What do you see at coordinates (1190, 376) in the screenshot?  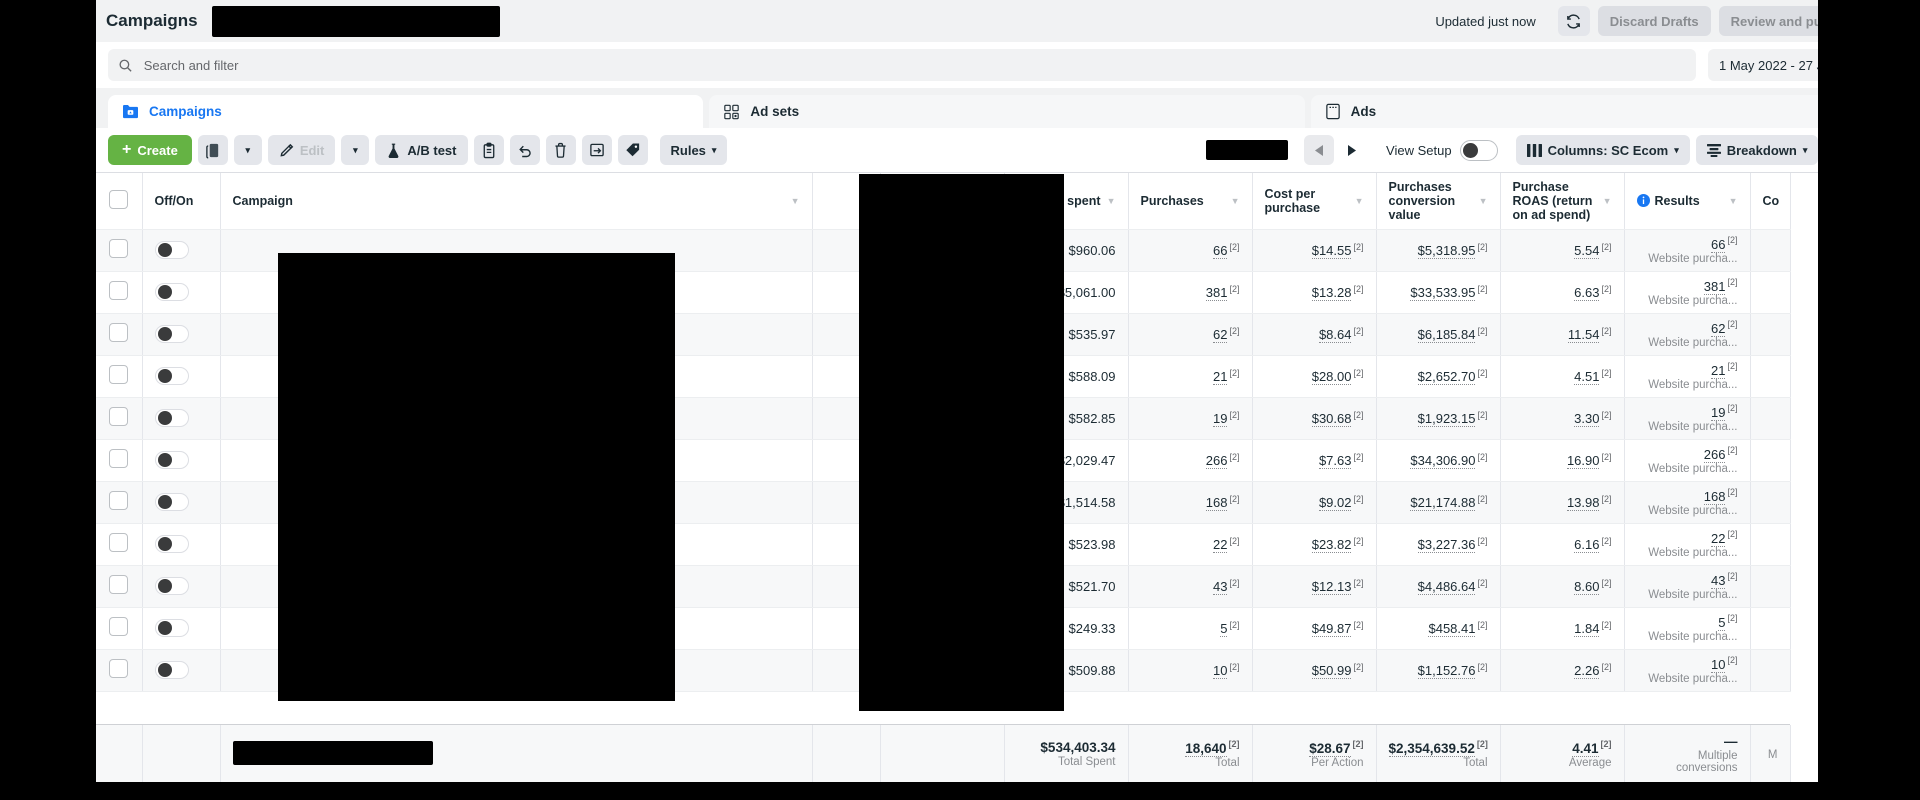 I see `cell-purchases: 21 [2]` at bounding box center [1190, 376].